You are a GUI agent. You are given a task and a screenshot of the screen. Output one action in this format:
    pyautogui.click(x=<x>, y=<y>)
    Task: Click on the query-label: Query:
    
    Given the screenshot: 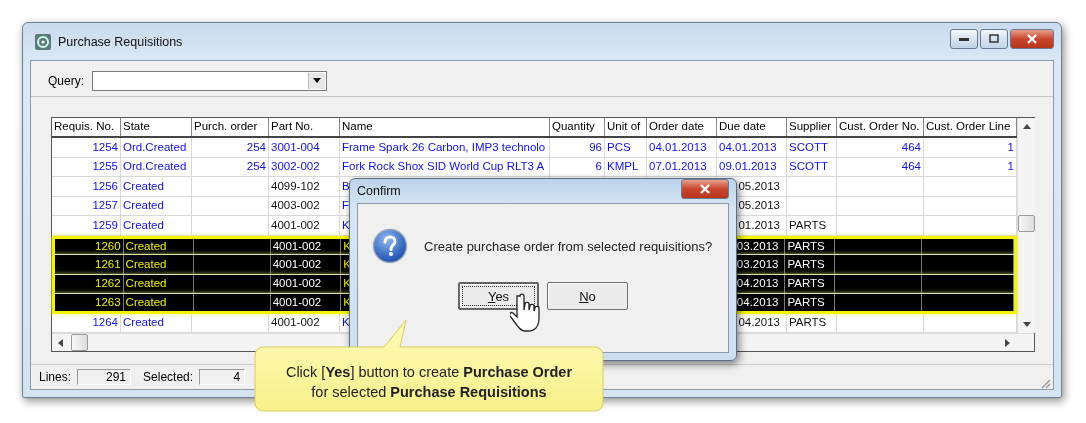 What is the action you would take?
    pyautogui.click(x=66, y=80)
    